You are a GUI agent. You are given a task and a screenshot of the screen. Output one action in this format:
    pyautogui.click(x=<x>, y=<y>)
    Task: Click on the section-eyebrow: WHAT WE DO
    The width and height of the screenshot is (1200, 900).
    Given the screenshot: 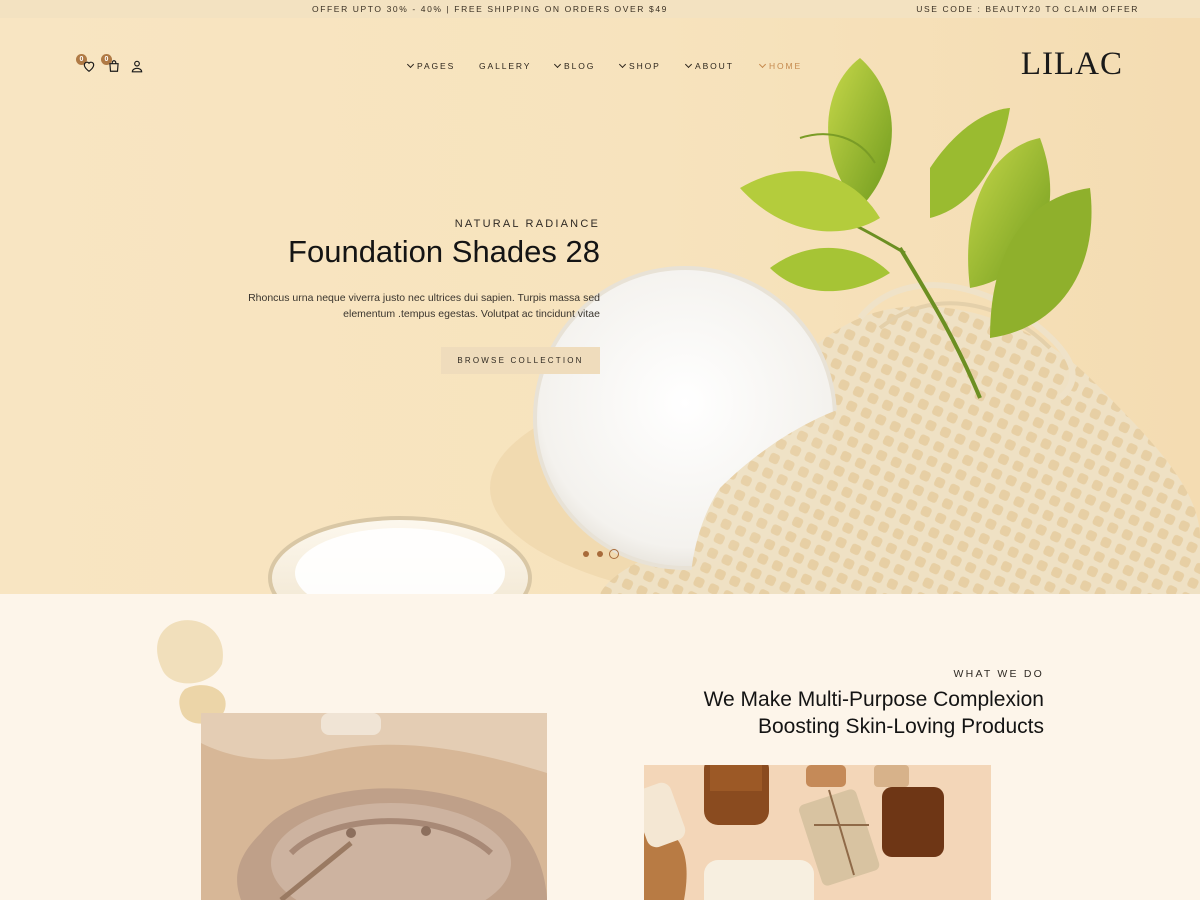 What is the action you would take?
    pyautogui.click(x=998, y=674)
    